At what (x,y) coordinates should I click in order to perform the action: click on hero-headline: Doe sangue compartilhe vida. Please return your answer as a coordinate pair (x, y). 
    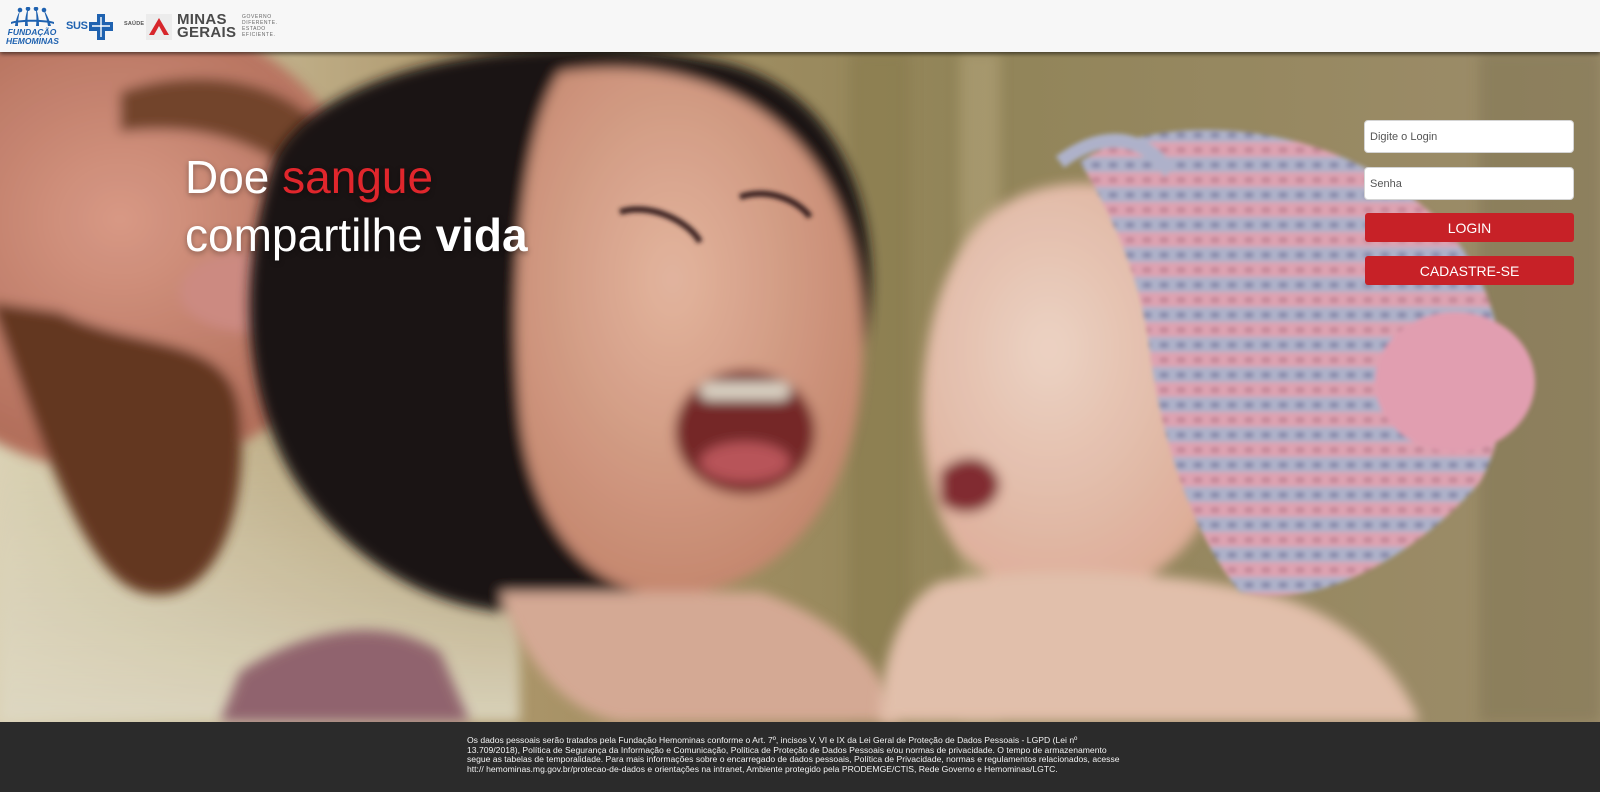
    Looking at the image, I should click on (356, 206).